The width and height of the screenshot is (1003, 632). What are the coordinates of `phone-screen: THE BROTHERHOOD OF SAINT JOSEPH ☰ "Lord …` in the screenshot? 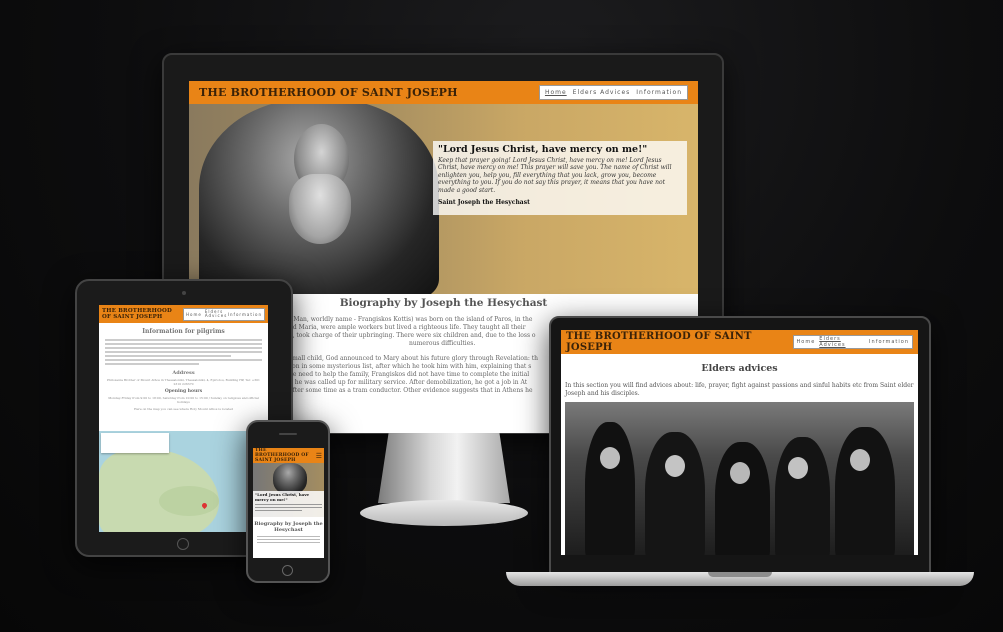 It's located at (288, 503).